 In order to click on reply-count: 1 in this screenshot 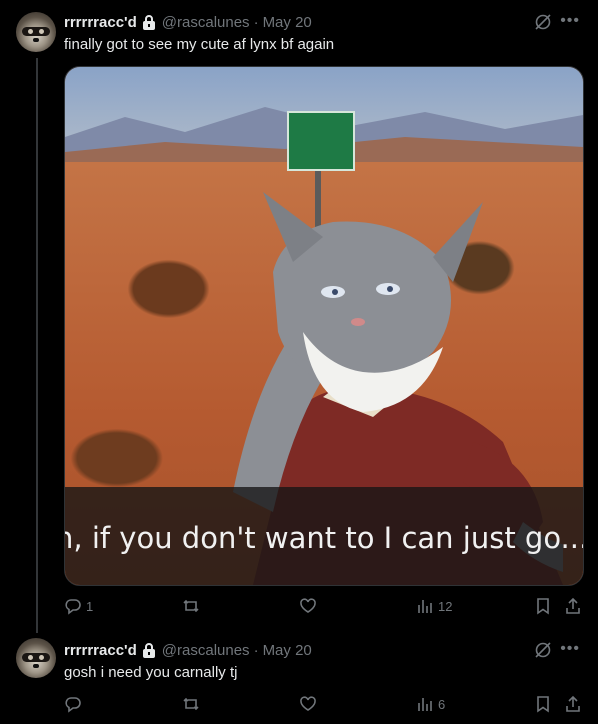, I will do `click(90, 606)`.